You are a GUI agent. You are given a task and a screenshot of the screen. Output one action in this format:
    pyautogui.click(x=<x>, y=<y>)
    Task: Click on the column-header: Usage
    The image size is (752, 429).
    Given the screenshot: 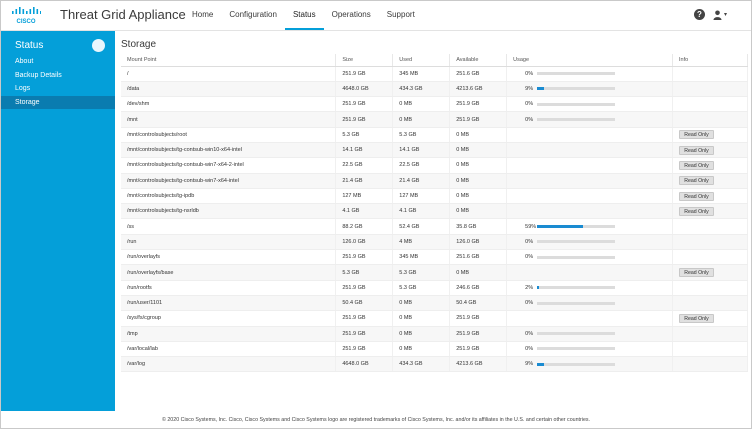 What is the action you would take?
    pyautogui.click(x=590, y=60)
    